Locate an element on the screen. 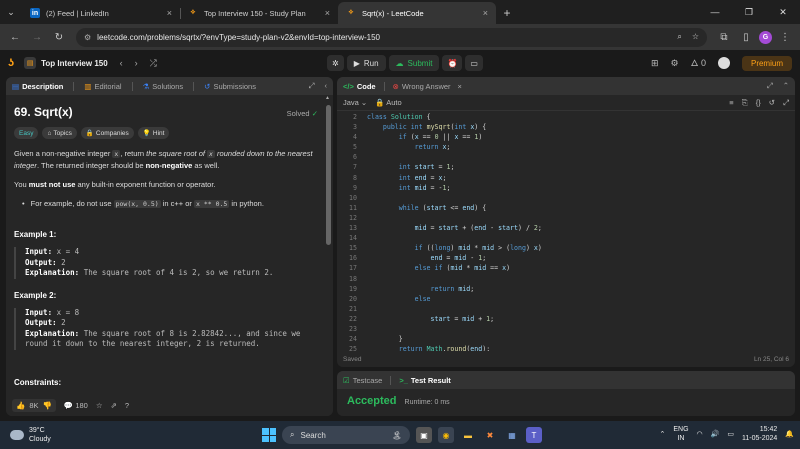  settings-gear-icon: ⚙ is located at coordinates (675, 63).